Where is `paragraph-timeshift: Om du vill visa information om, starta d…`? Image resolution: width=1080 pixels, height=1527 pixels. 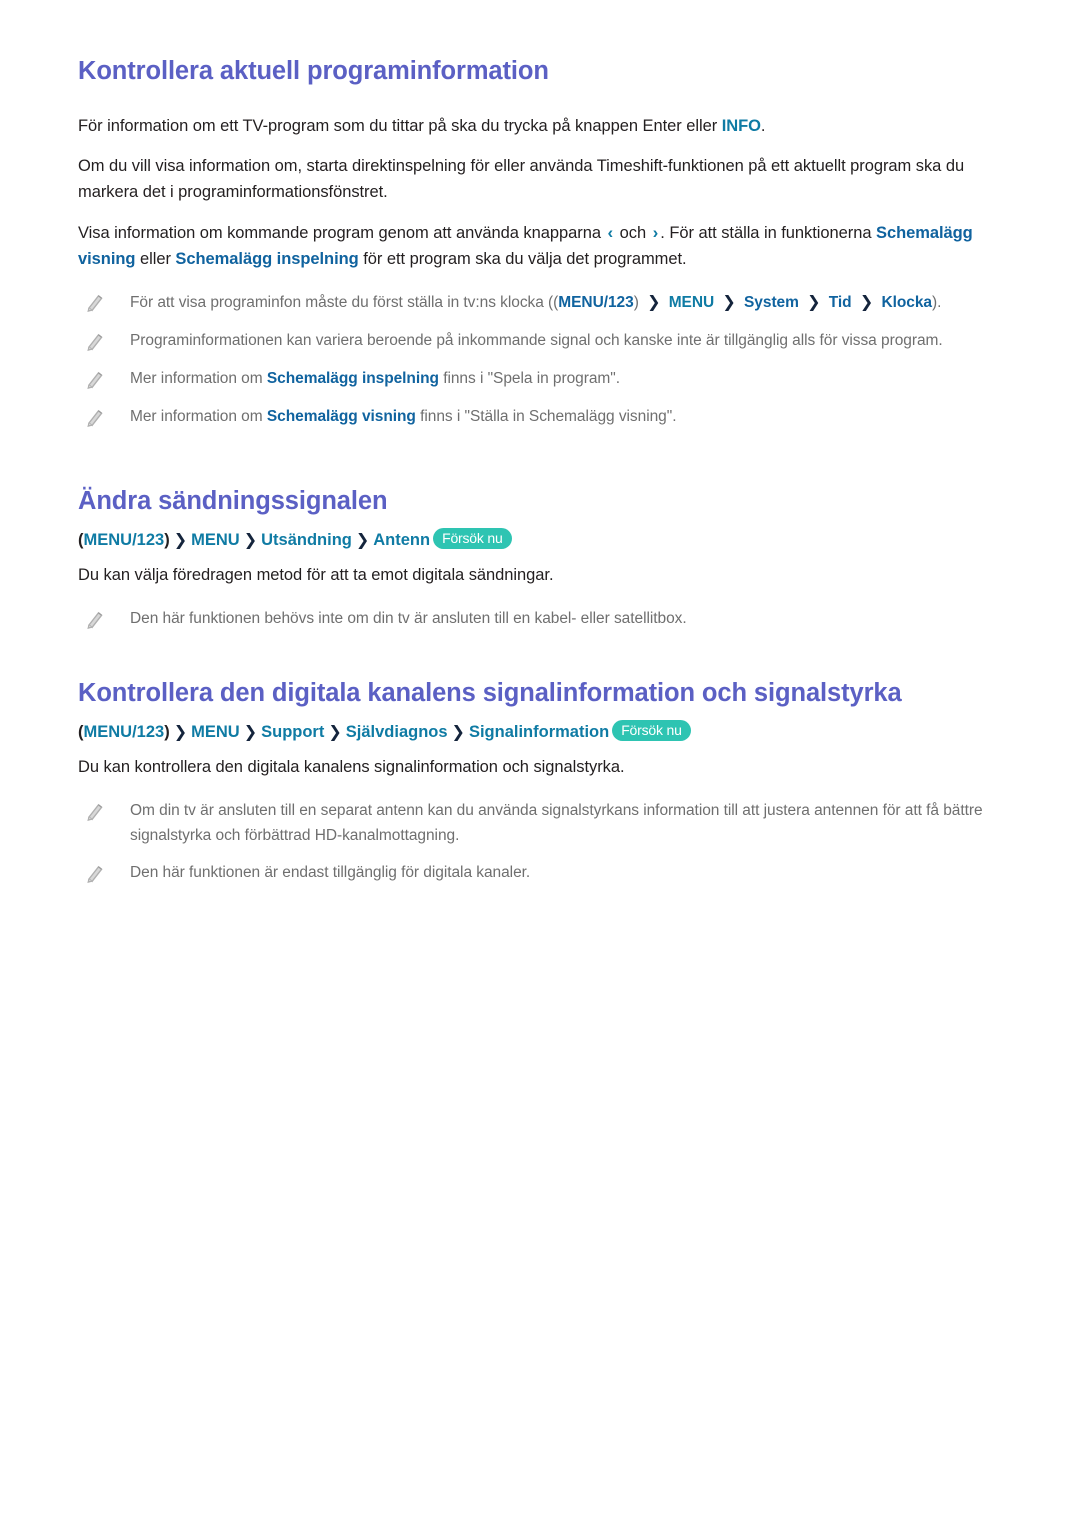
paragraph-timeshift: Om du vill visa information om, starta d… is located at coordinates (521, 179).